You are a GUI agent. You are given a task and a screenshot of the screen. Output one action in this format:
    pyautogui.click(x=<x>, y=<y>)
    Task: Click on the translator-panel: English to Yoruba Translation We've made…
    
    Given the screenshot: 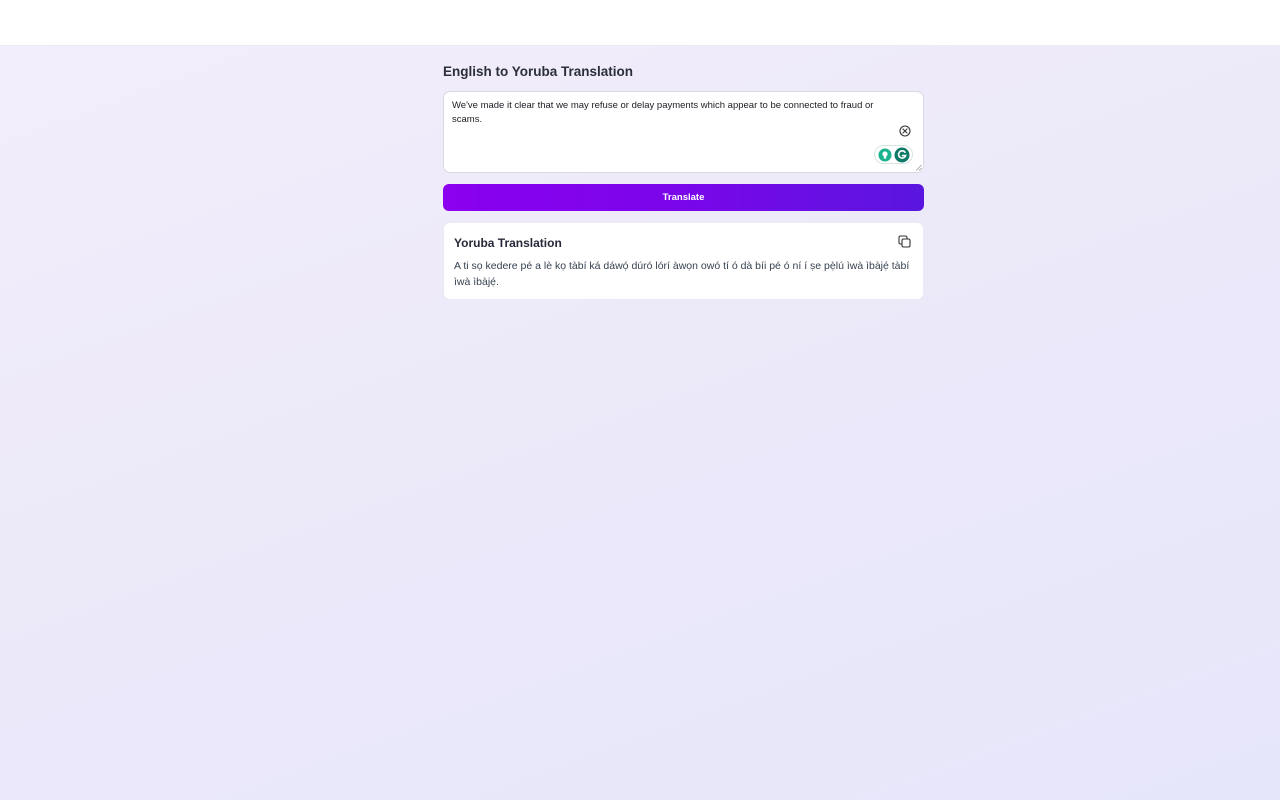 What is the action you would take?
    pyautogui.click(x=683, y=173)
    